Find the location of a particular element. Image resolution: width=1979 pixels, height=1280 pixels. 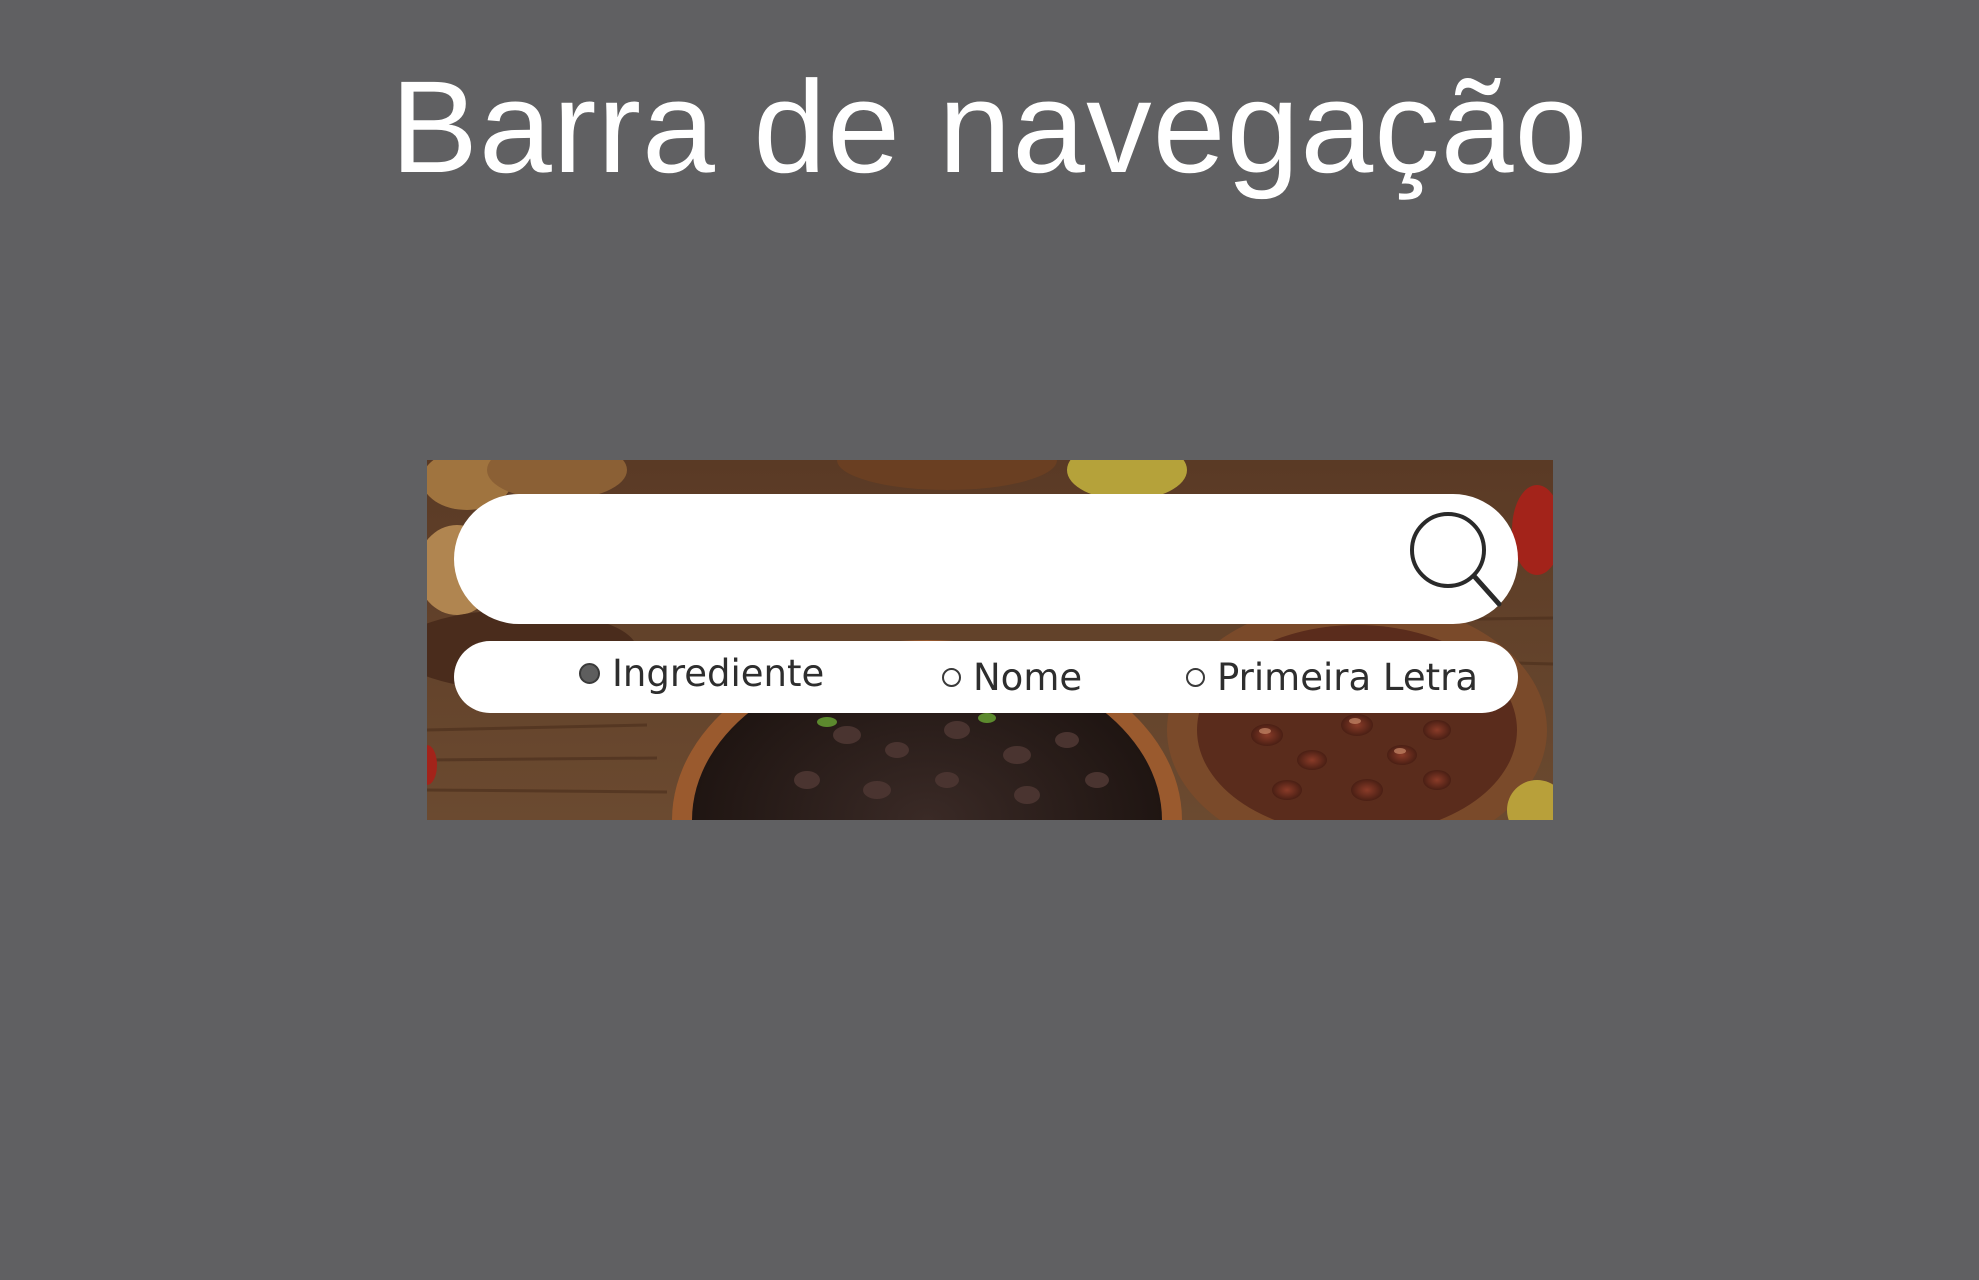

option-nome: Nome is located at coordinates (1012, 677).